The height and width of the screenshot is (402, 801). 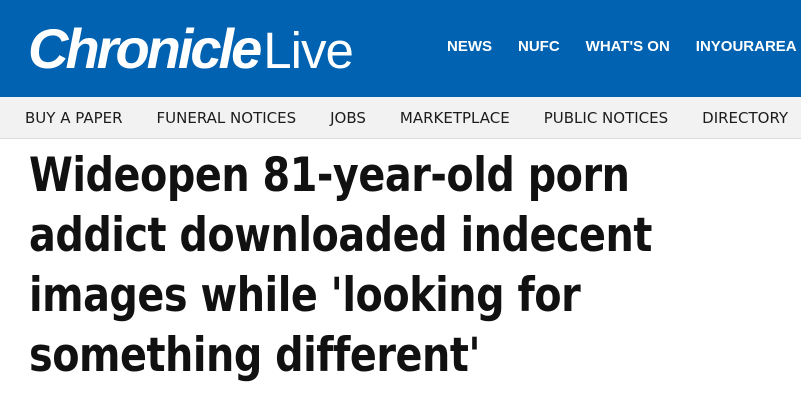 What do you see at coordinates (628, 47) in the screenshot?
I see `nav-item-whats-on: WHAT'S ON` at bounding box center [628, 47].